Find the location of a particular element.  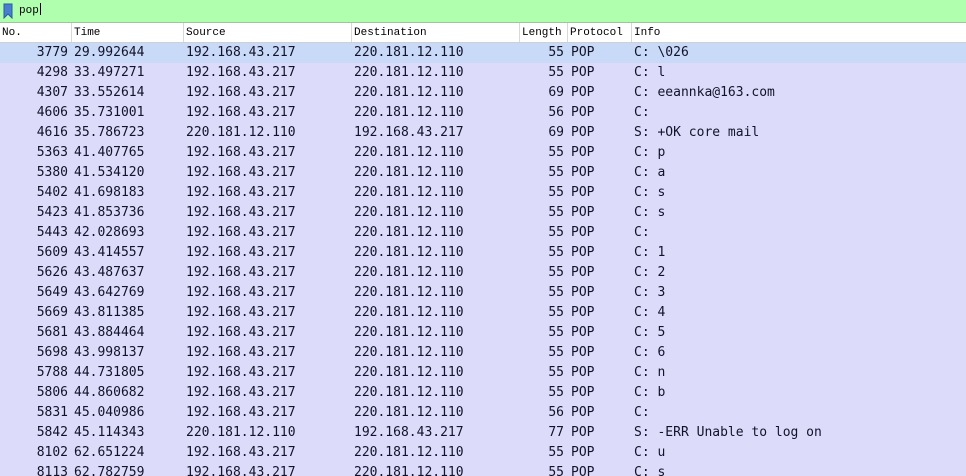

packet-number: 8113 is located at coordinates (52, 470).